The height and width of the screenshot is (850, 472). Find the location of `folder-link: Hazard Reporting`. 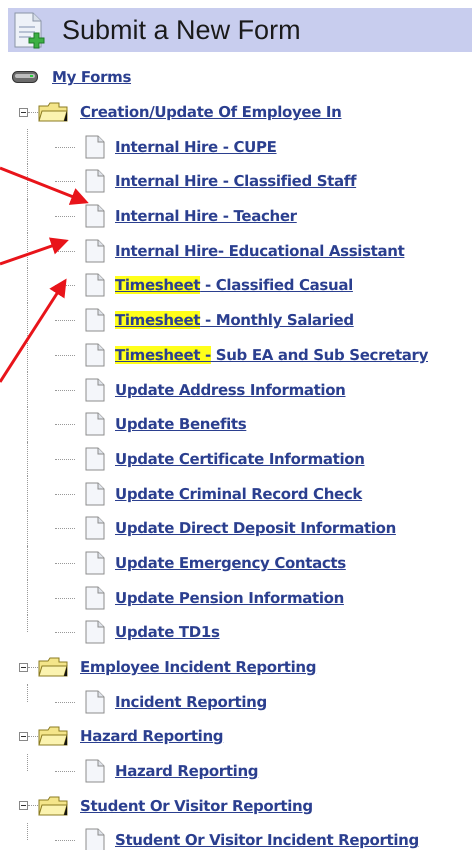

folder-link: Hazard Reporting is located at coordinates (152, 736).